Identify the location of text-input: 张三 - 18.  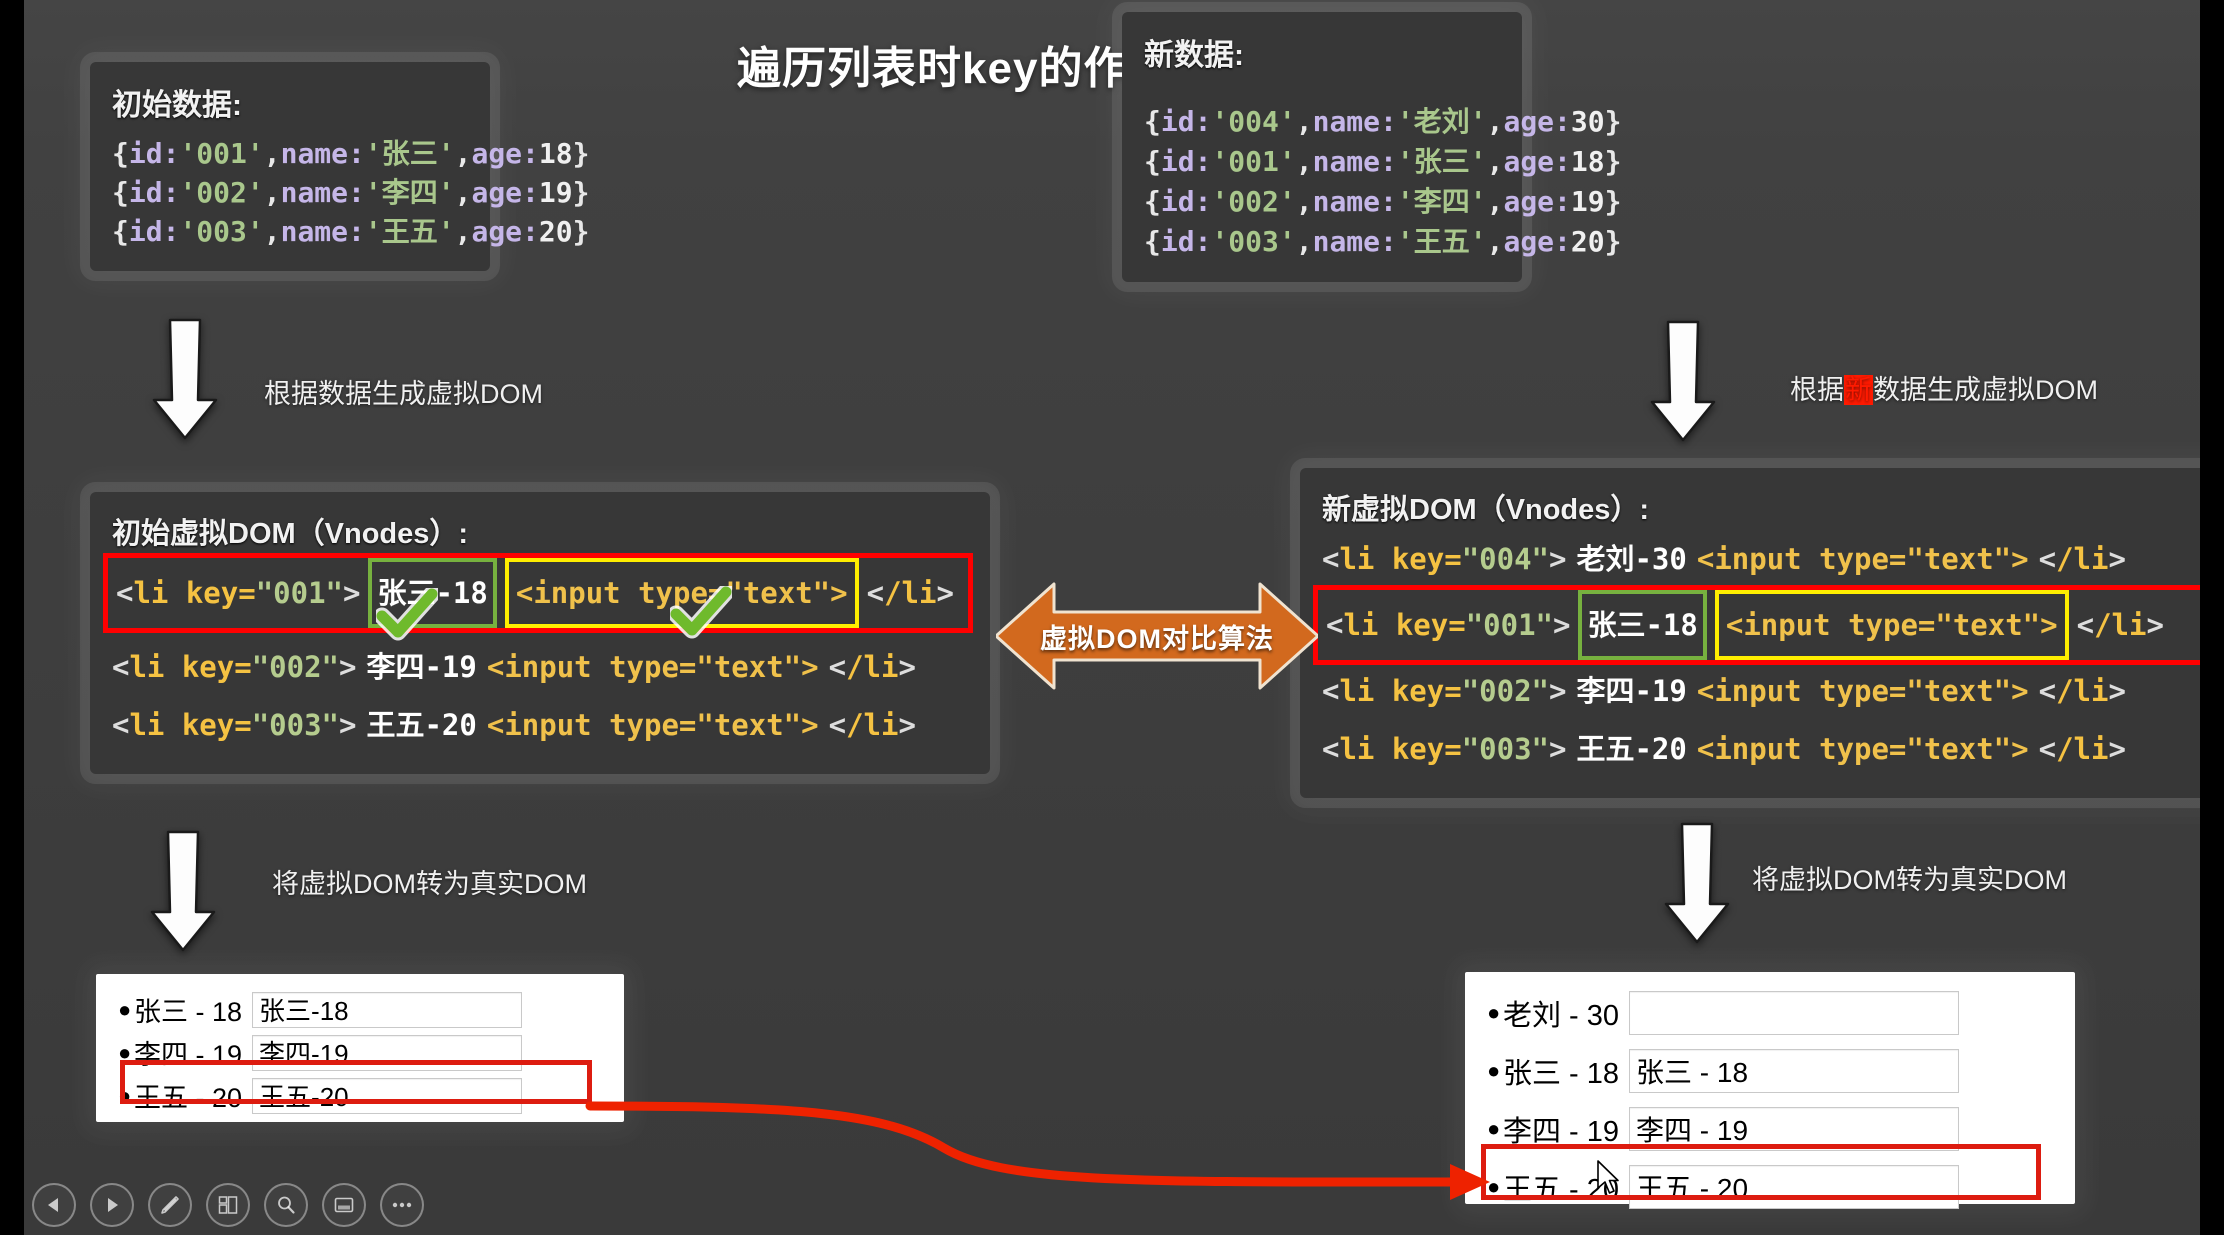
(1794, 1071).